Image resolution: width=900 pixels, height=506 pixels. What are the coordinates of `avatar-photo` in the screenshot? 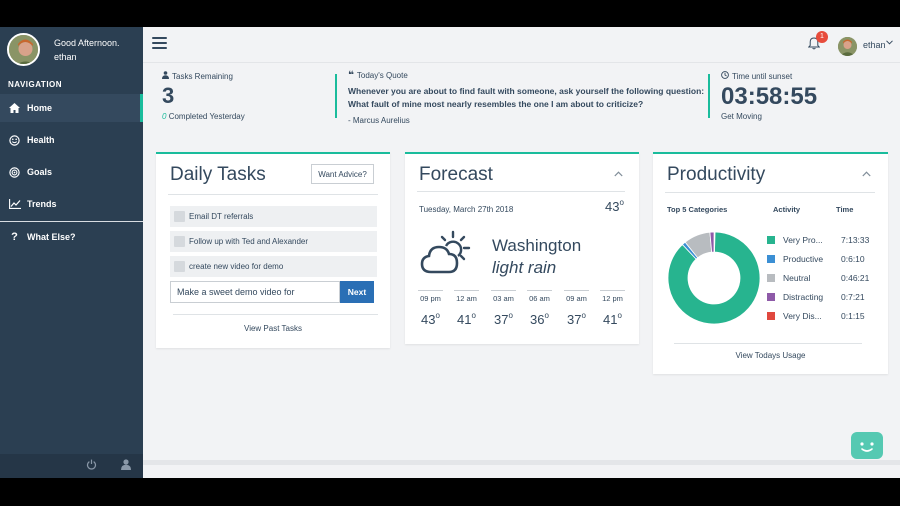 It's located at (23, 49).